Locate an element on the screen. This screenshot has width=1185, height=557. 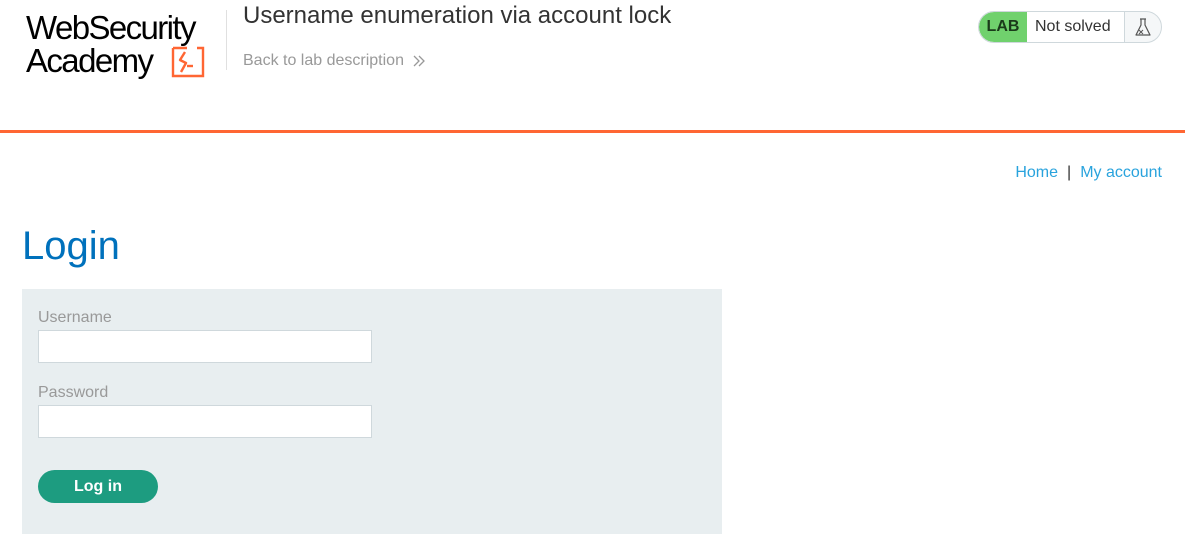
account-nav: Home | My account is located at coordinates (1088, 173).